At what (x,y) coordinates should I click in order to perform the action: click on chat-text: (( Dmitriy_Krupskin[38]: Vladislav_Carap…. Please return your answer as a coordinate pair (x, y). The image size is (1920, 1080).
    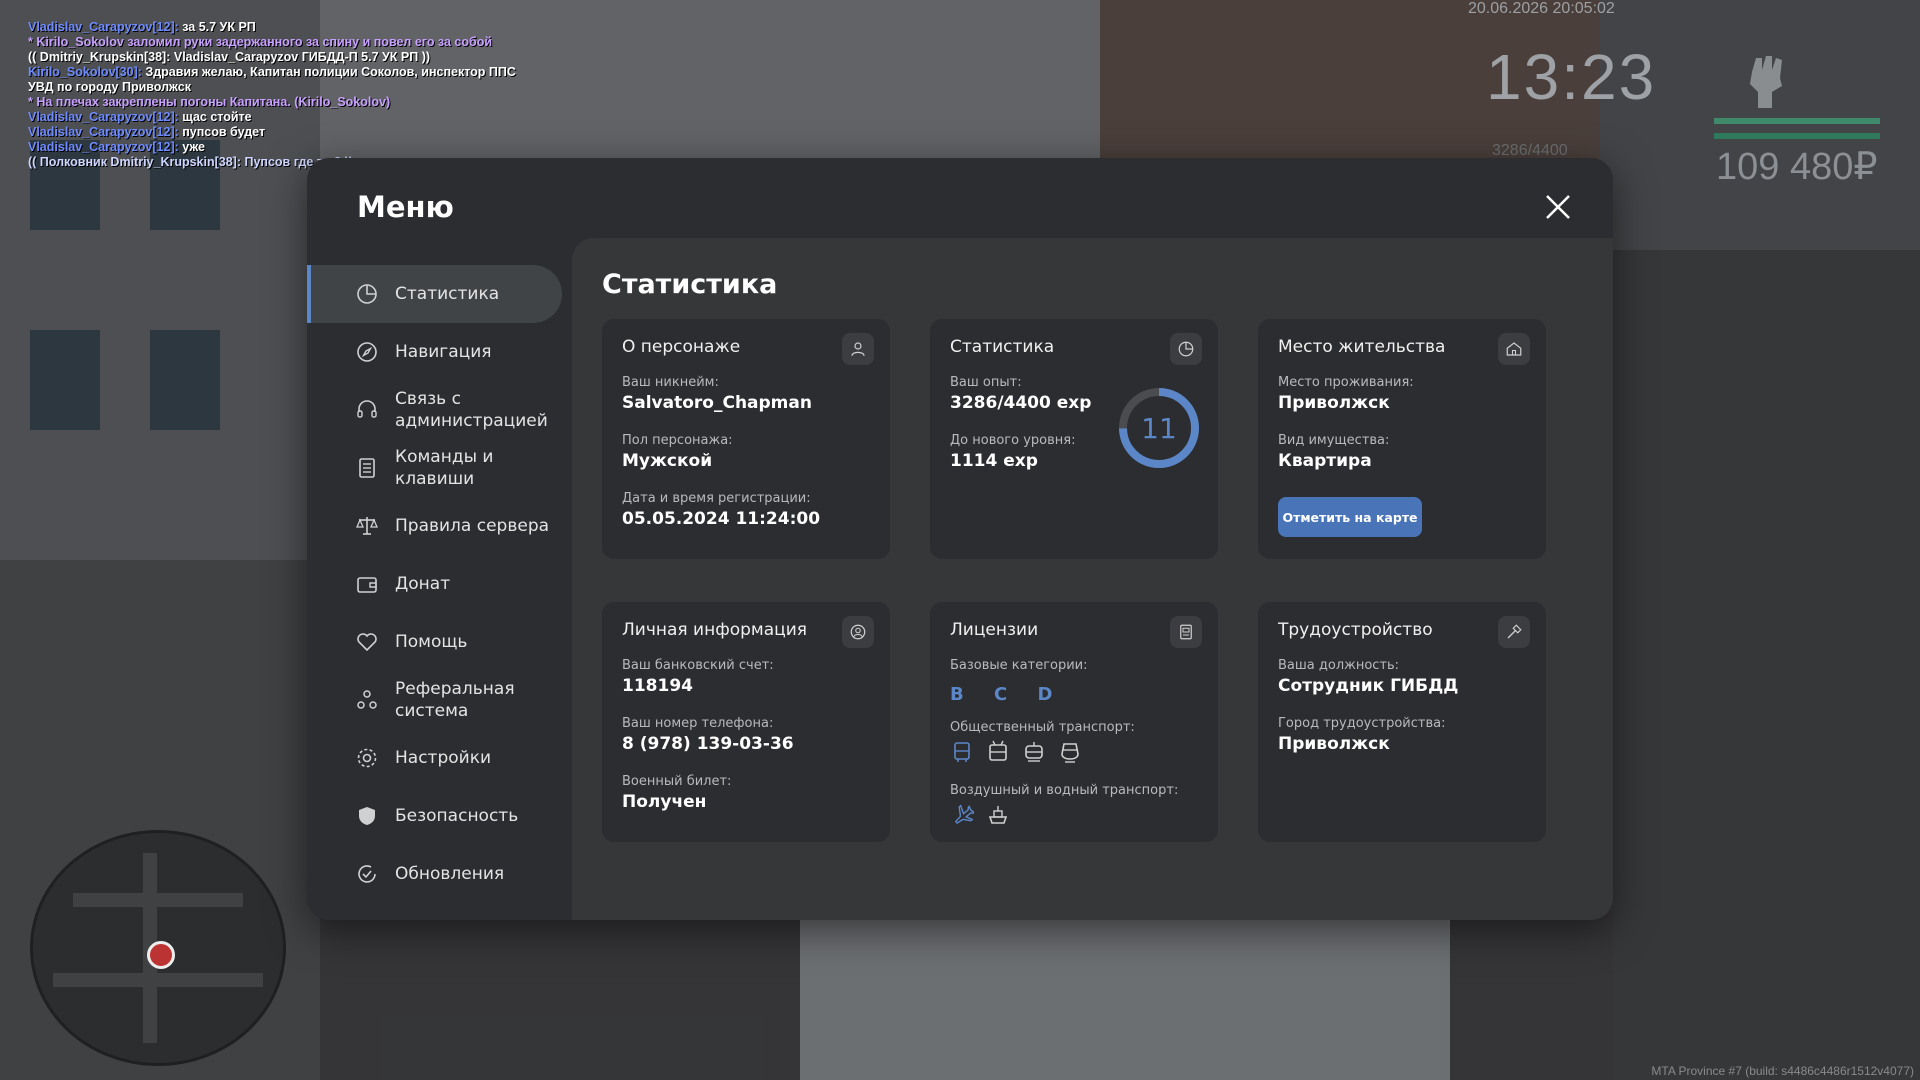
    Looking at the image, I should click on (229, 57).